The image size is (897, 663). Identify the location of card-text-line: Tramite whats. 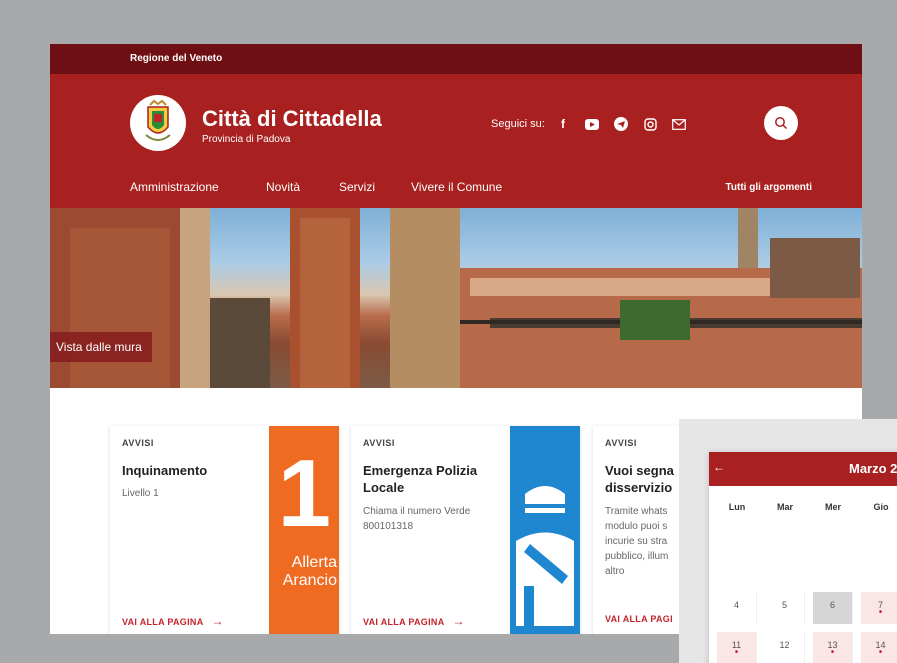
(636, 511).